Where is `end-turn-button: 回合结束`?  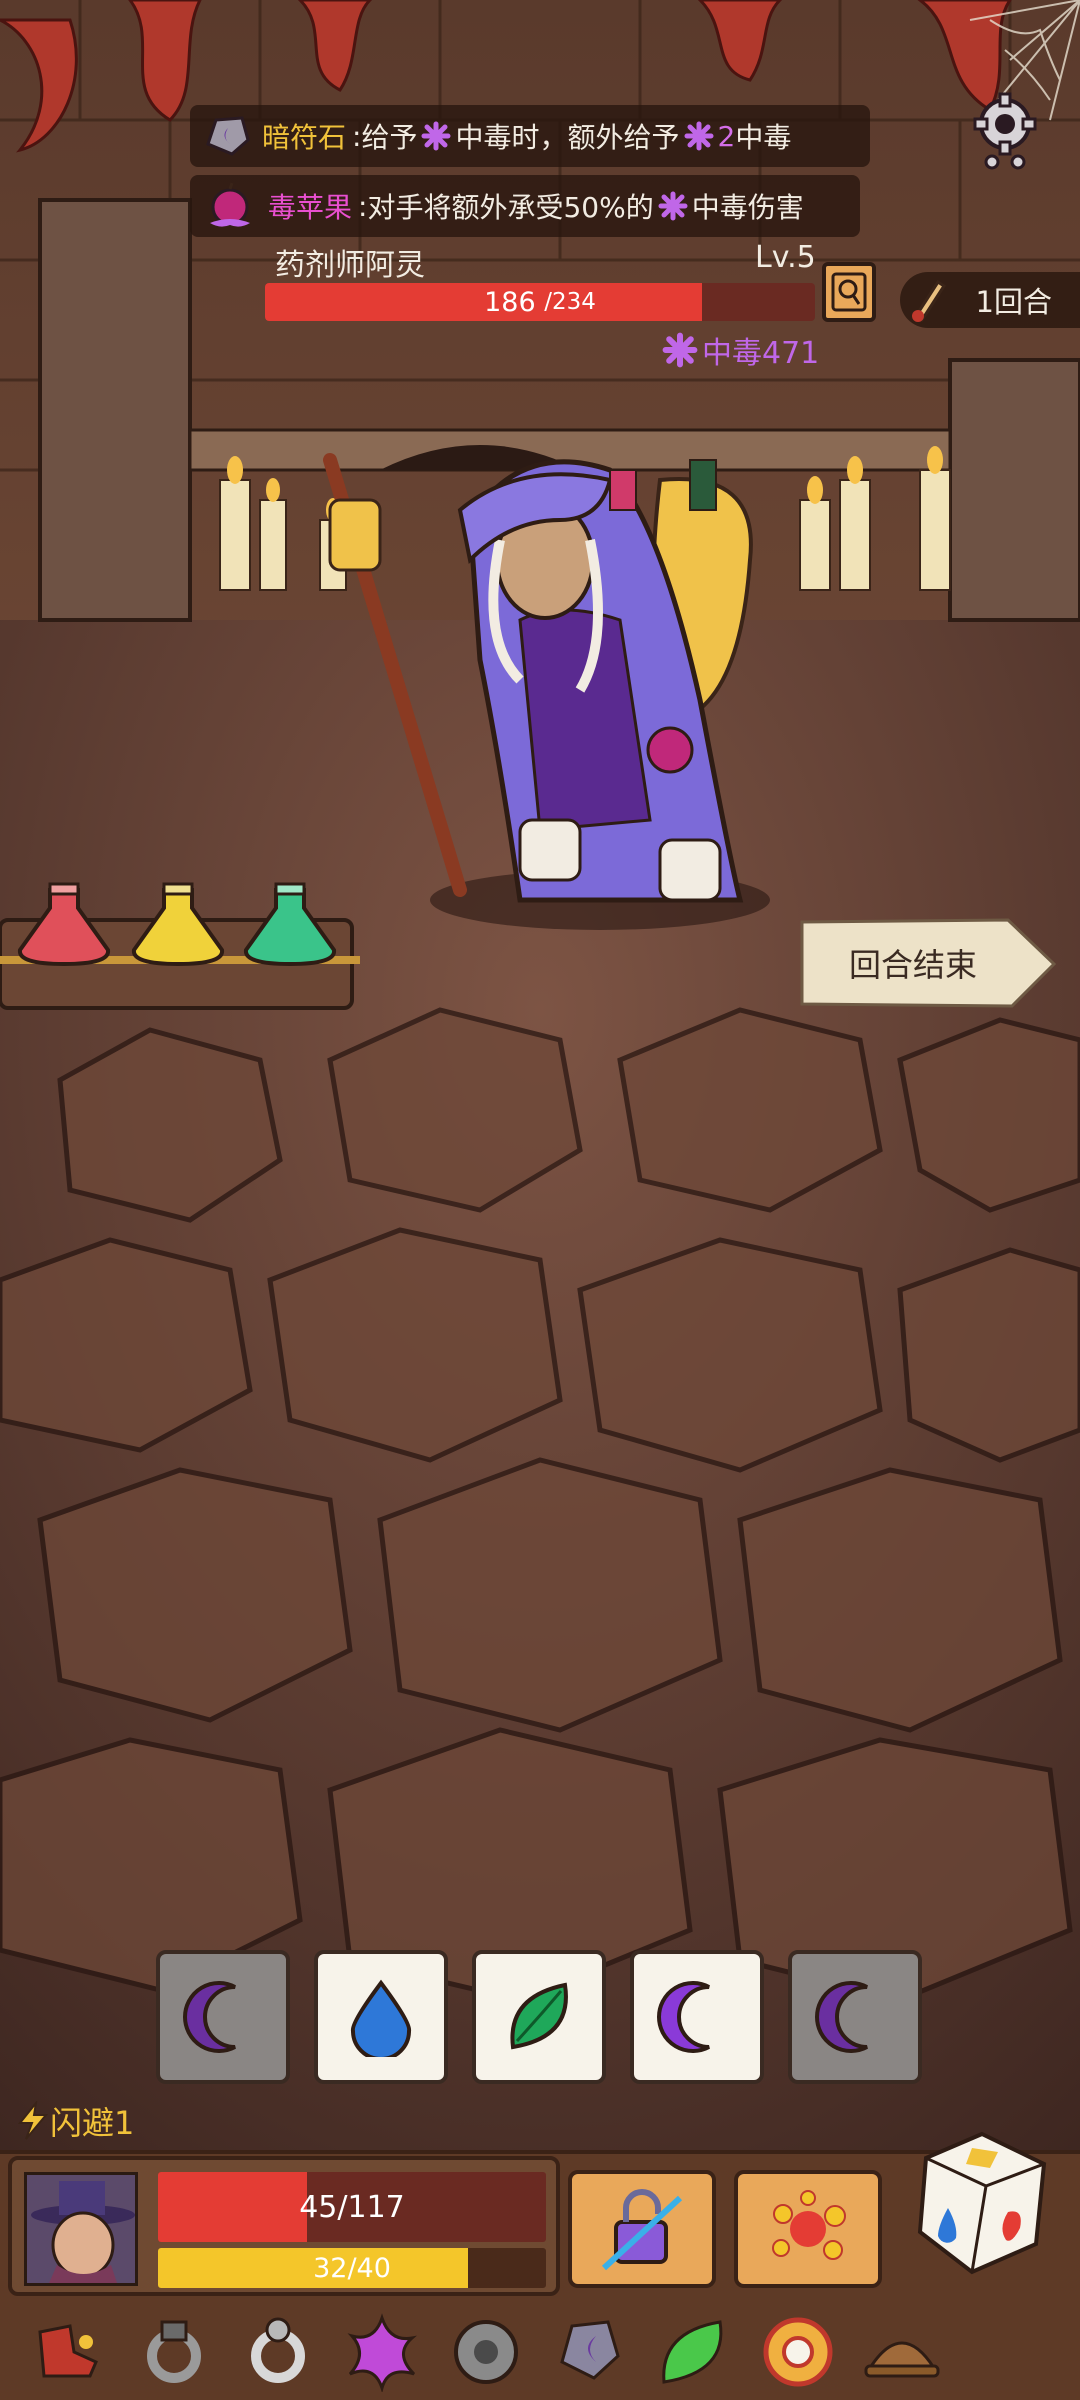 end-turn-button: 回合结束 is located at coordinates (928, 963).